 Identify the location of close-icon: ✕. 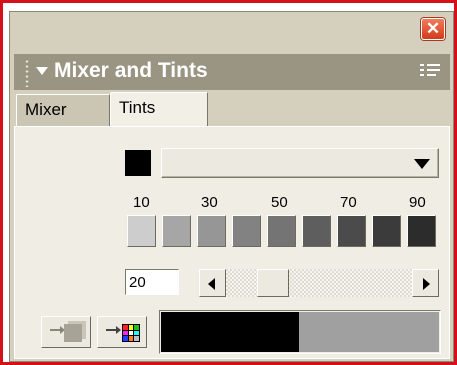
(433, 28).